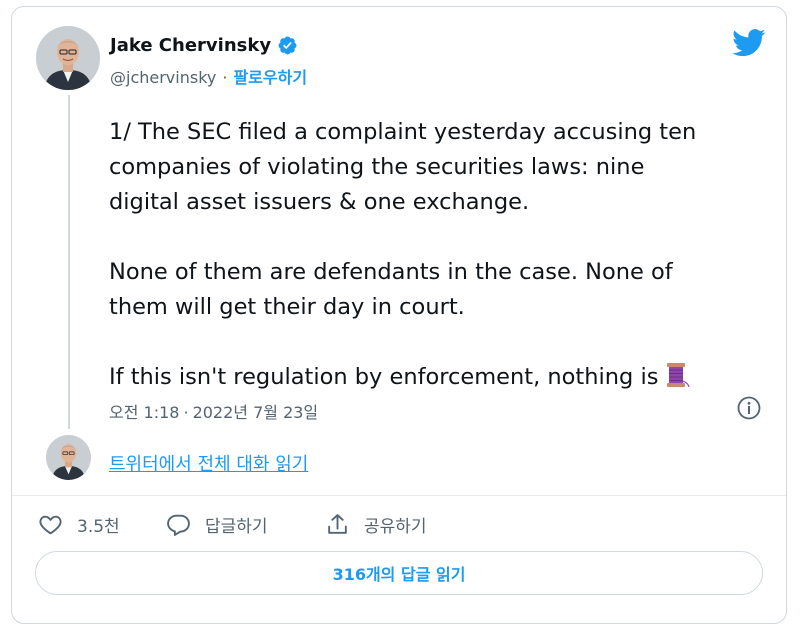  What do you see at coordinates (236, 526) in the screenshot?
I see `reply-label: 답글하기` at bounding box center [236, 526].